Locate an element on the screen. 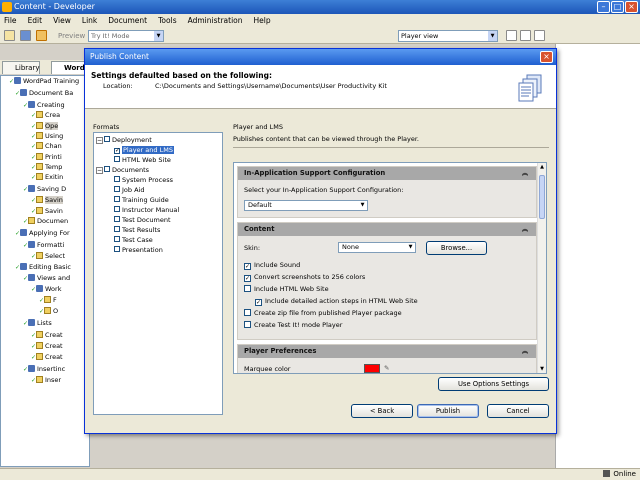 The height and width of the screenshot is (480, 640). tree-item: ✓ Crea is located at coordinates (45, 115).